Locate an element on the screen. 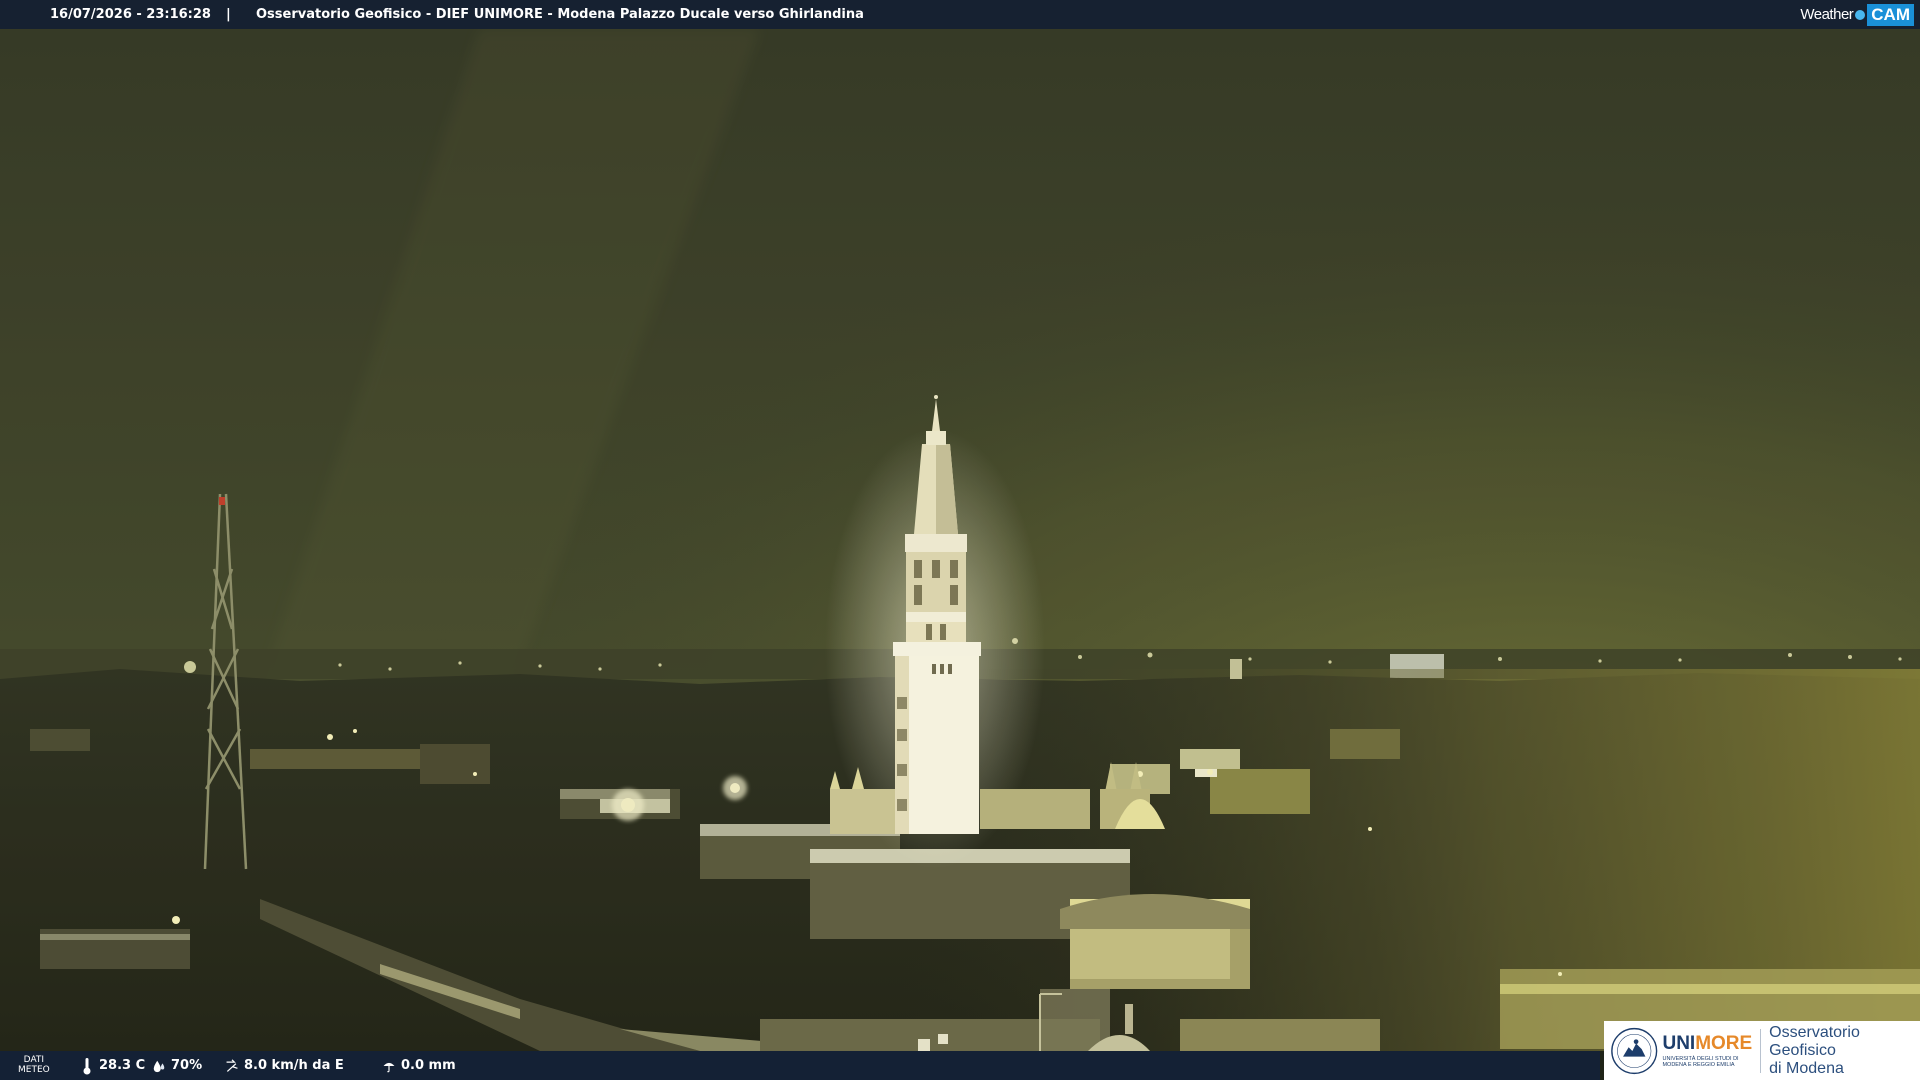 This screenshot has width=1920, height=1080. humidity-drop-icon is located at coordinates (159, 1066).